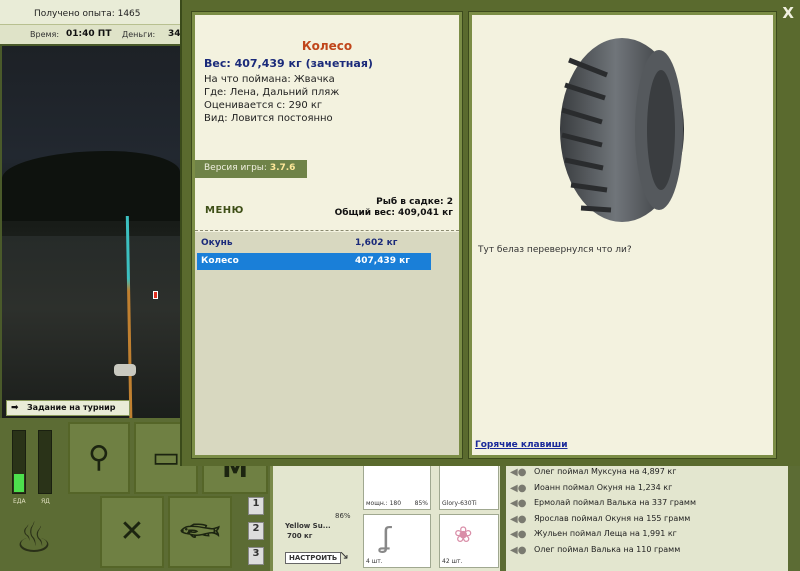 This screenshot has width=800, height=571. I want to click on fish-tile: 𓆟, so click(200, 532).